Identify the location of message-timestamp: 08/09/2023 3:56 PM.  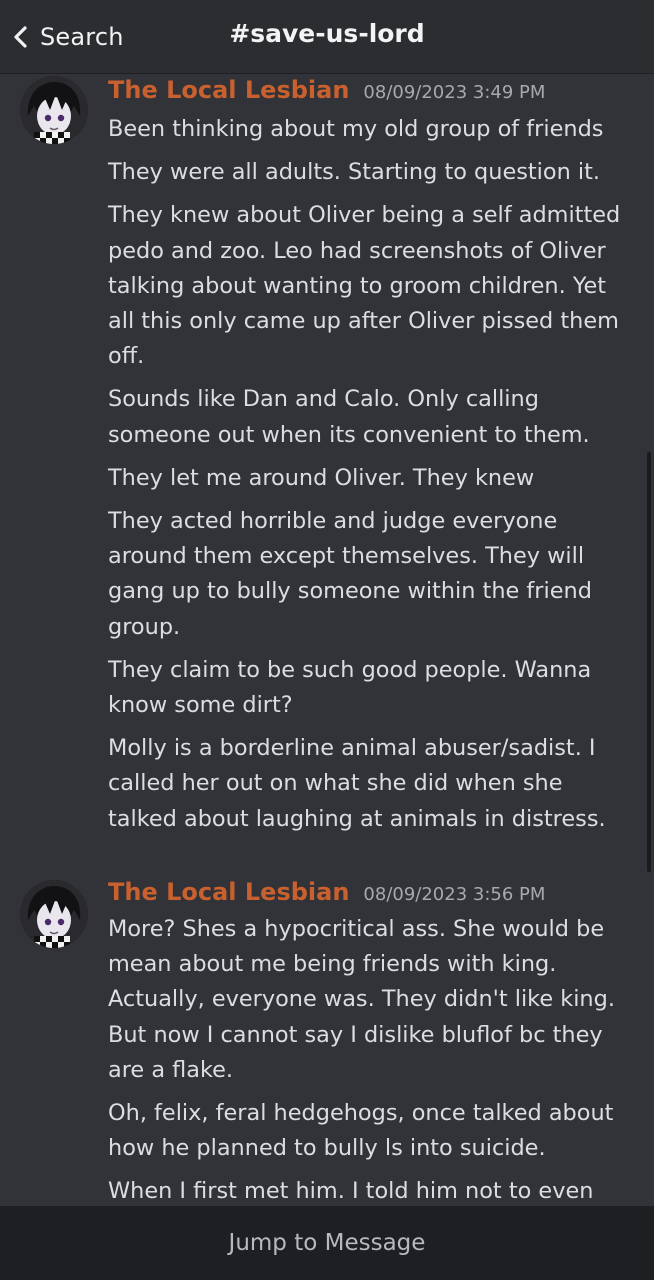
(454, 894).